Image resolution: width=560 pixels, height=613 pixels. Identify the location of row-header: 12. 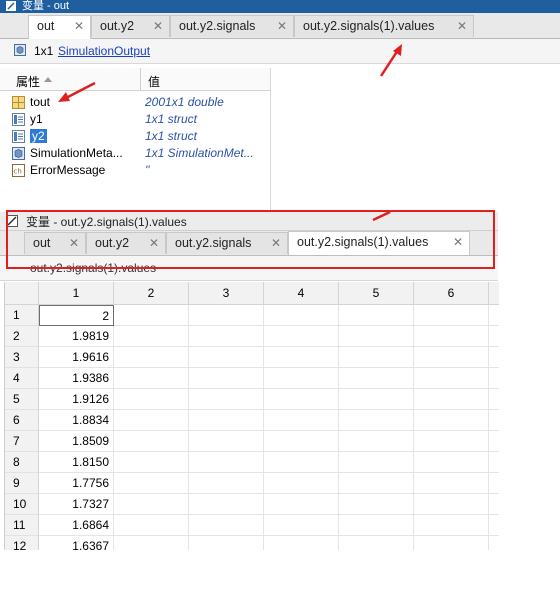
(22, 543).